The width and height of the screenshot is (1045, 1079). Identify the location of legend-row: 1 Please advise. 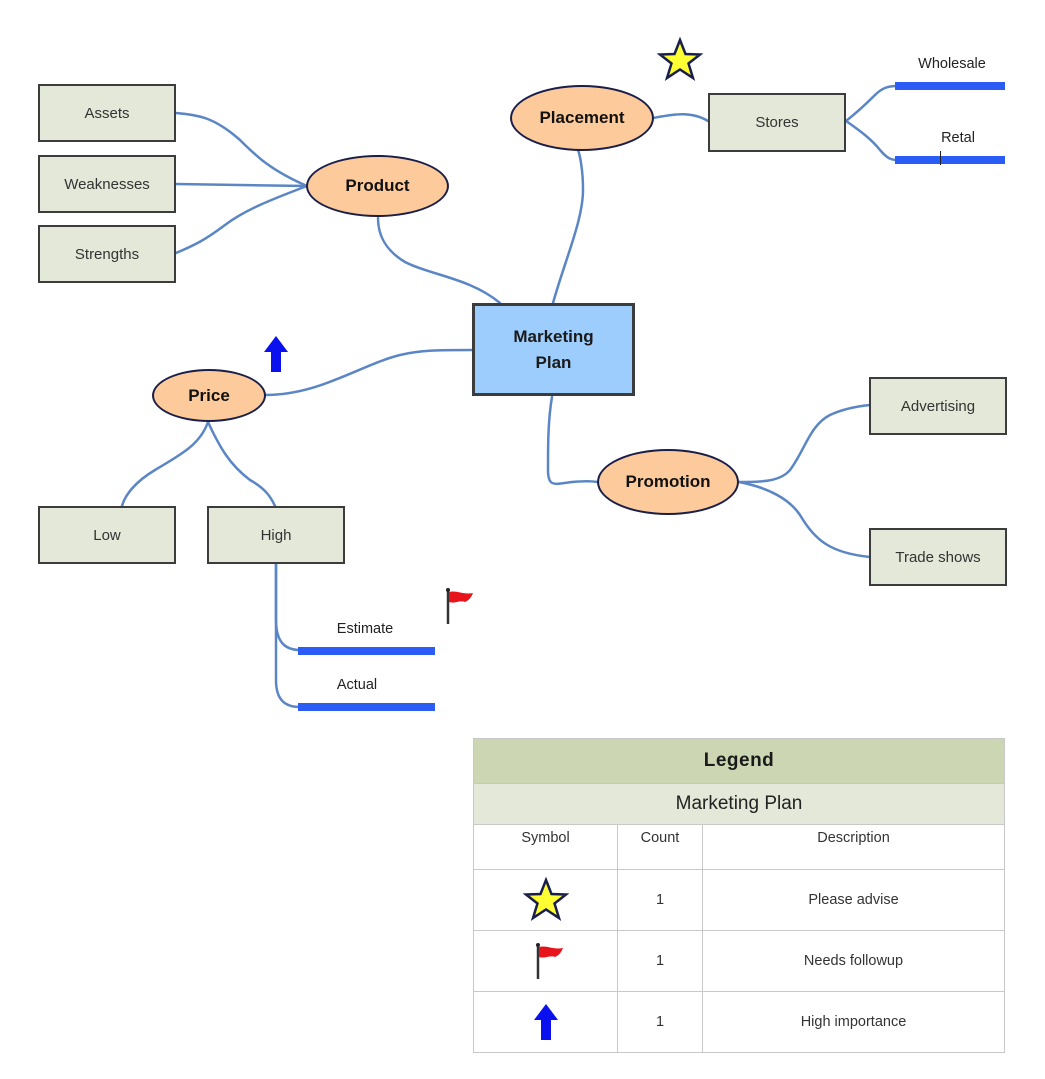
(739, 900).